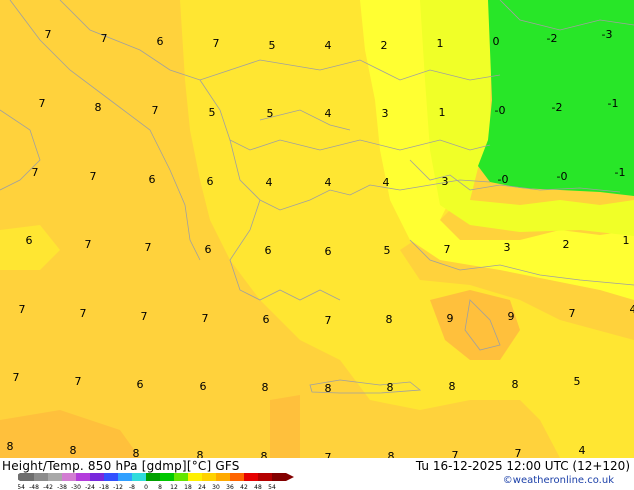  What do you see at coordinates (202, 487) in the screenshot?
I see `scale-tick-label: 24` at bounding box center [202, 487].